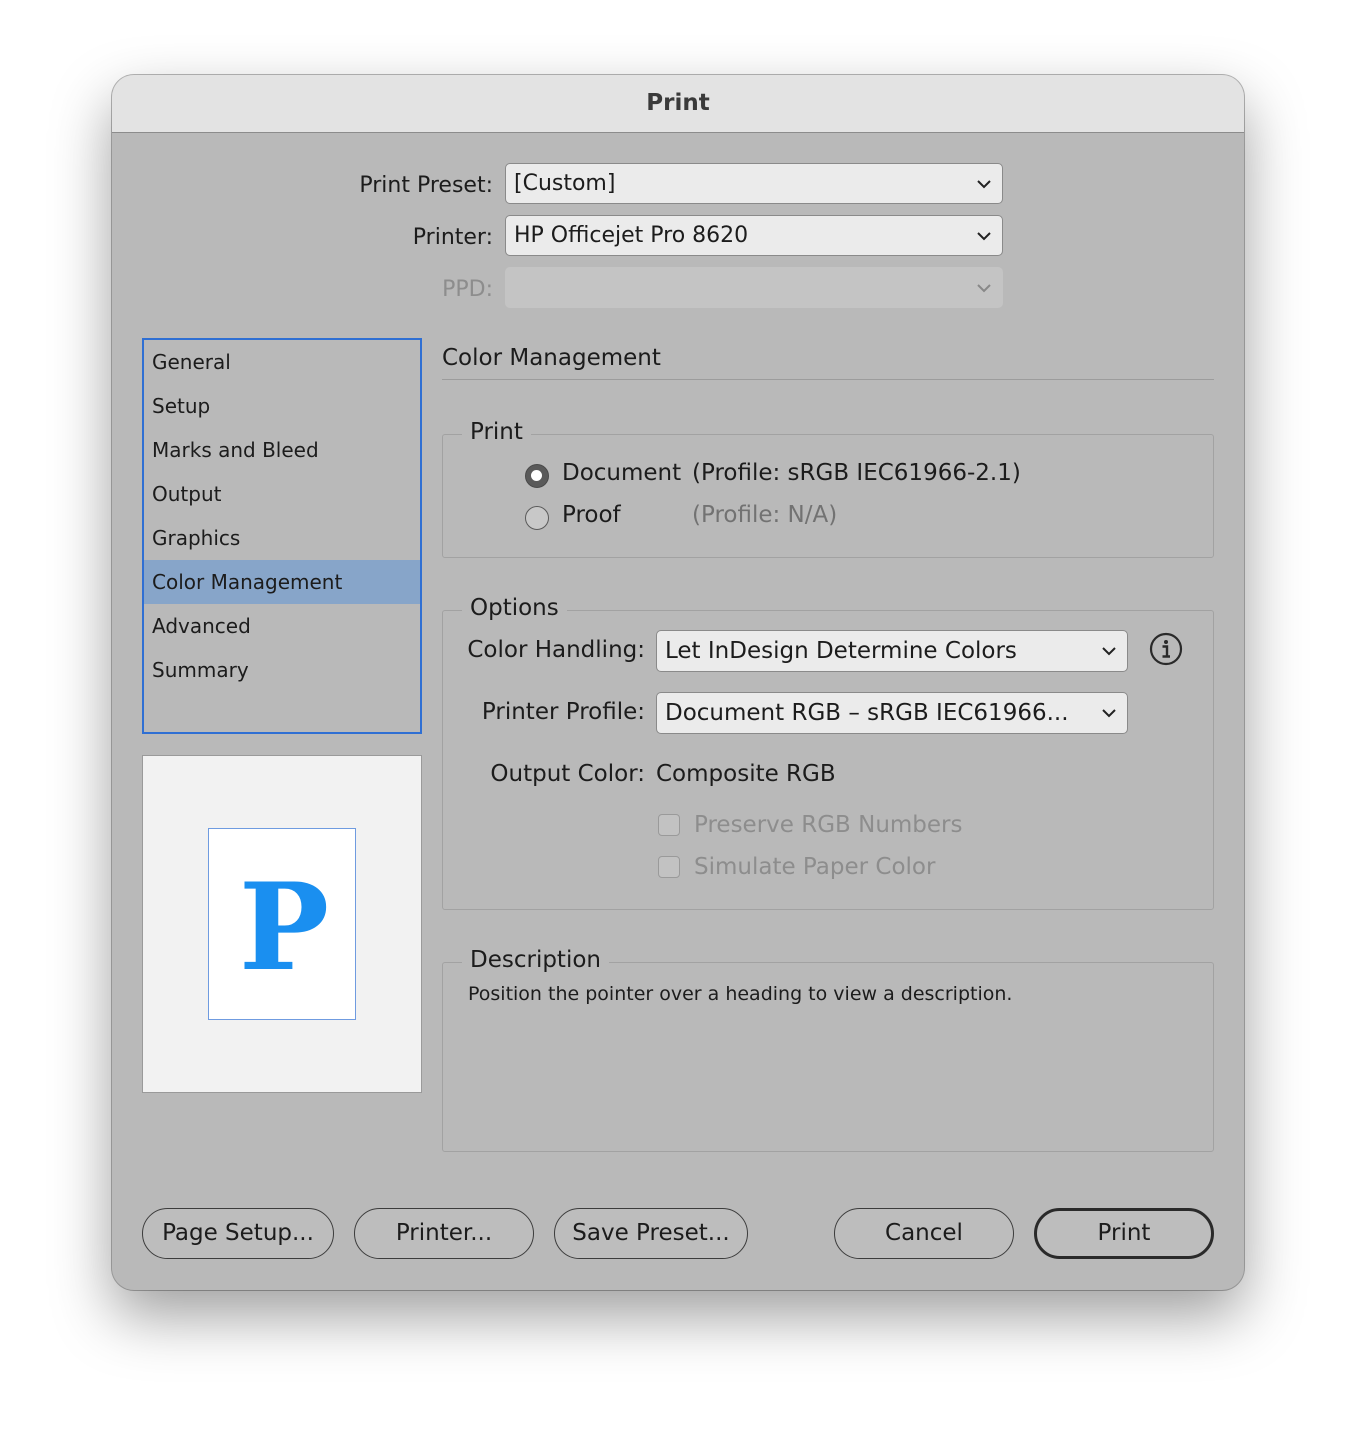 This screenshot has width=1356, height=1438. What do you see at coordinates (514, 608) in the screenshot?
I see `options-group-legend: Options` at bounding box center [514, 608].